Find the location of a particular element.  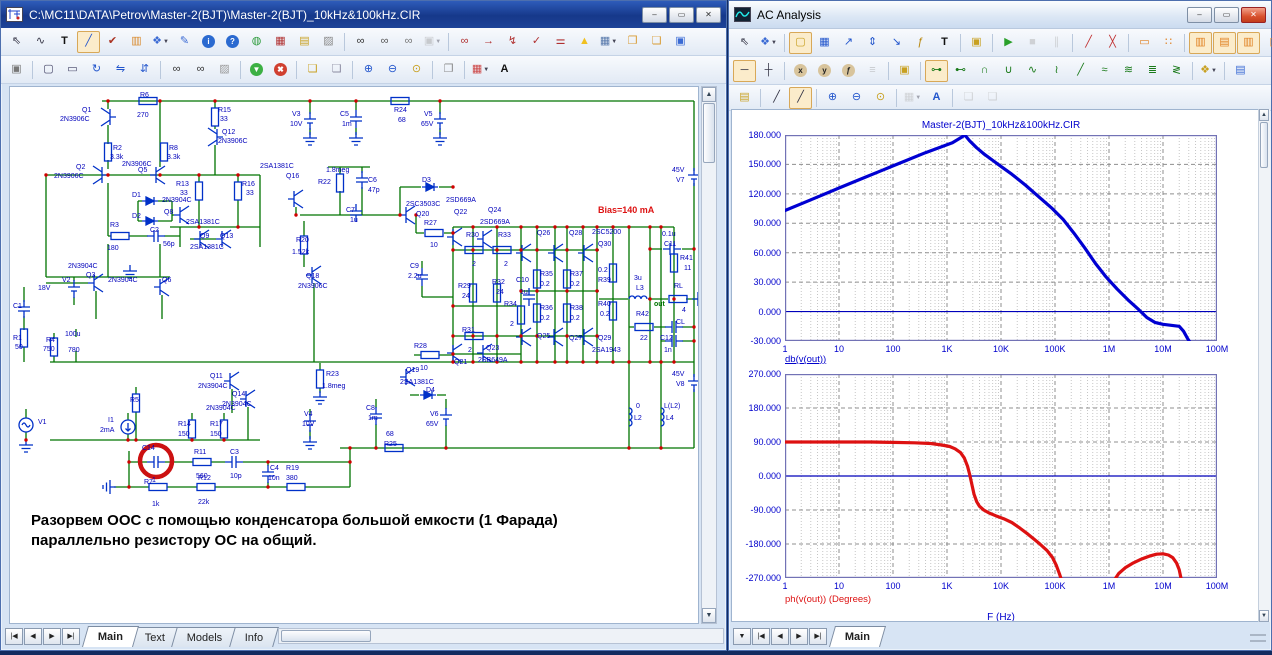

find-wave-icon: ∞ is located at coordinates (384, 42).